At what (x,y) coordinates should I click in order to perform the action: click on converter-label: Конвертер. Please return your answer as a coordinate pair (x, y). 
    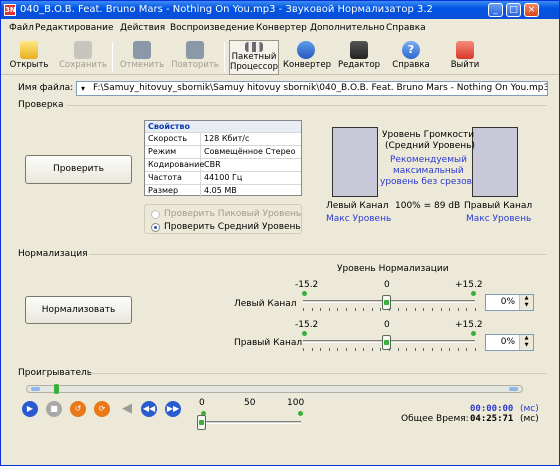
    Looking at the image, I should click on (307, 65).